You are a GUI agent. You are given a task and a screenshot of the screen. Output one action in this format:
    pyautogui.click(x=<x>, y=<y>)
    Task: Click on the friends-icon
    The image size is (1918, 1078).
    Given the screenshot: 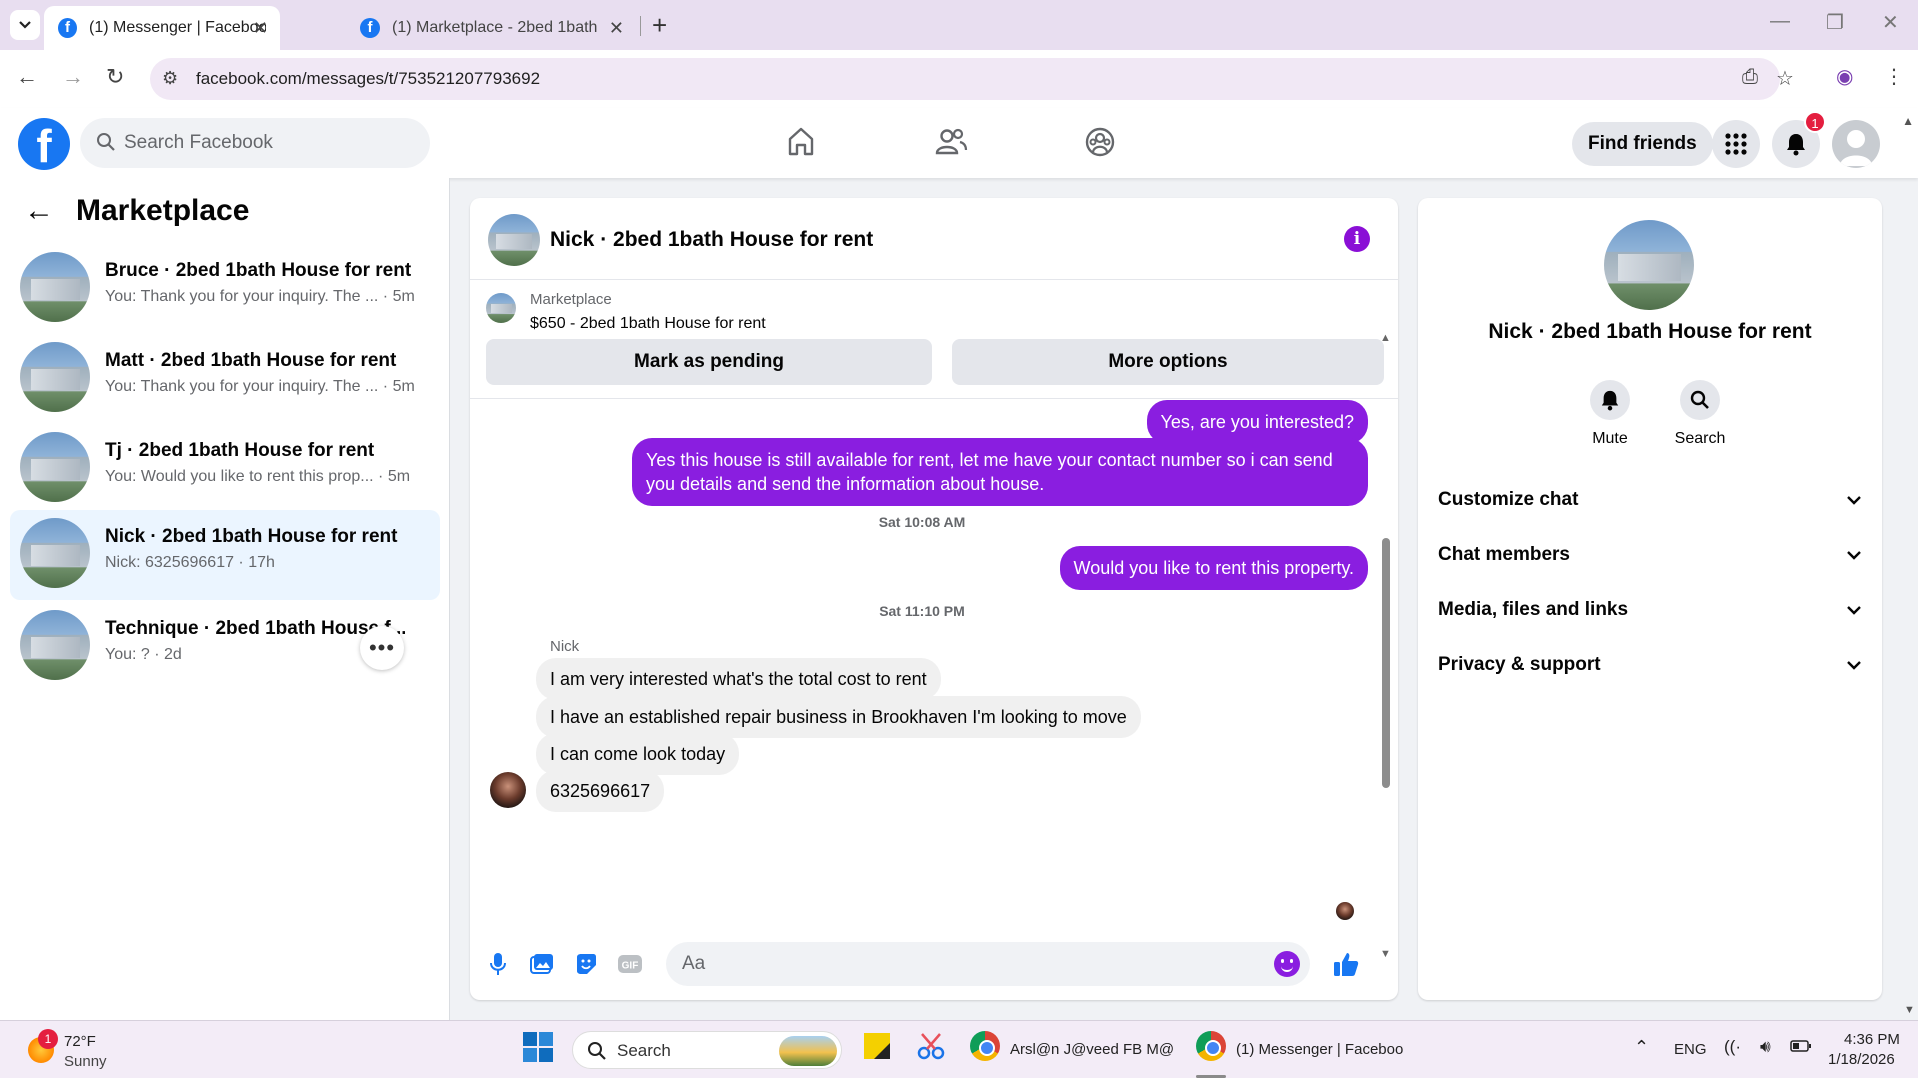 What is the action you would take?
    pyautogui.click(x=951, y=142)
    